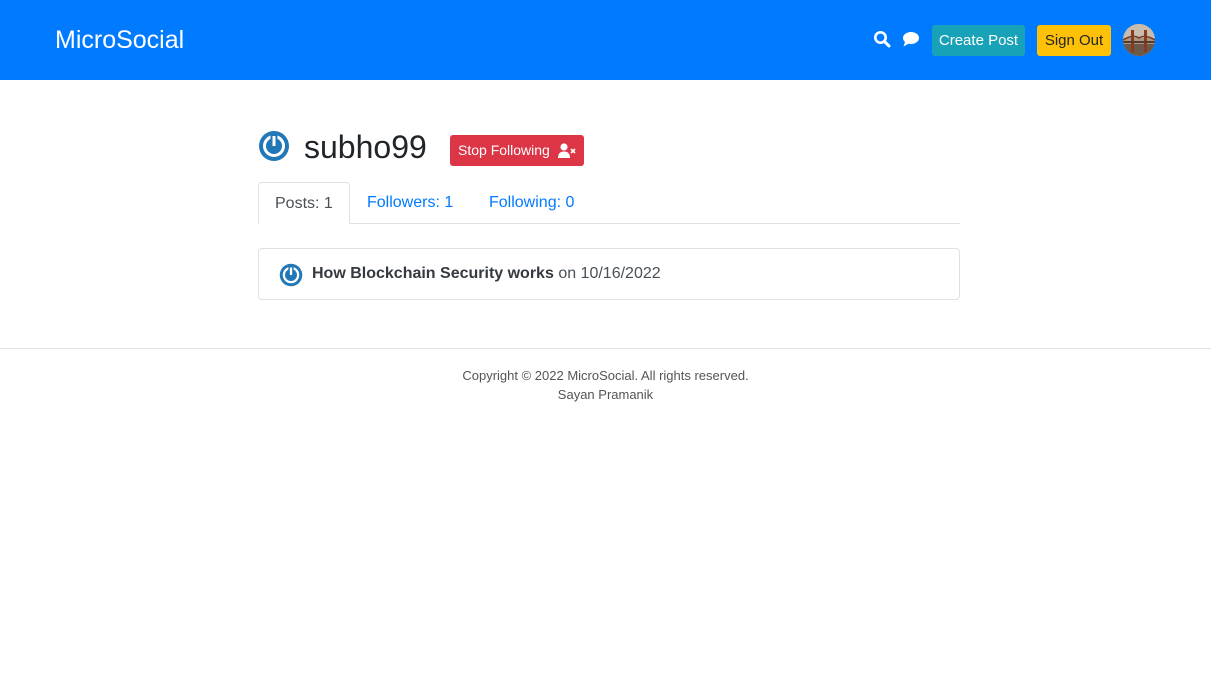  Describe the element at coordinates (605, 394) in the screenshot. I see `footer-author: Sayan Pramanik` at that location.